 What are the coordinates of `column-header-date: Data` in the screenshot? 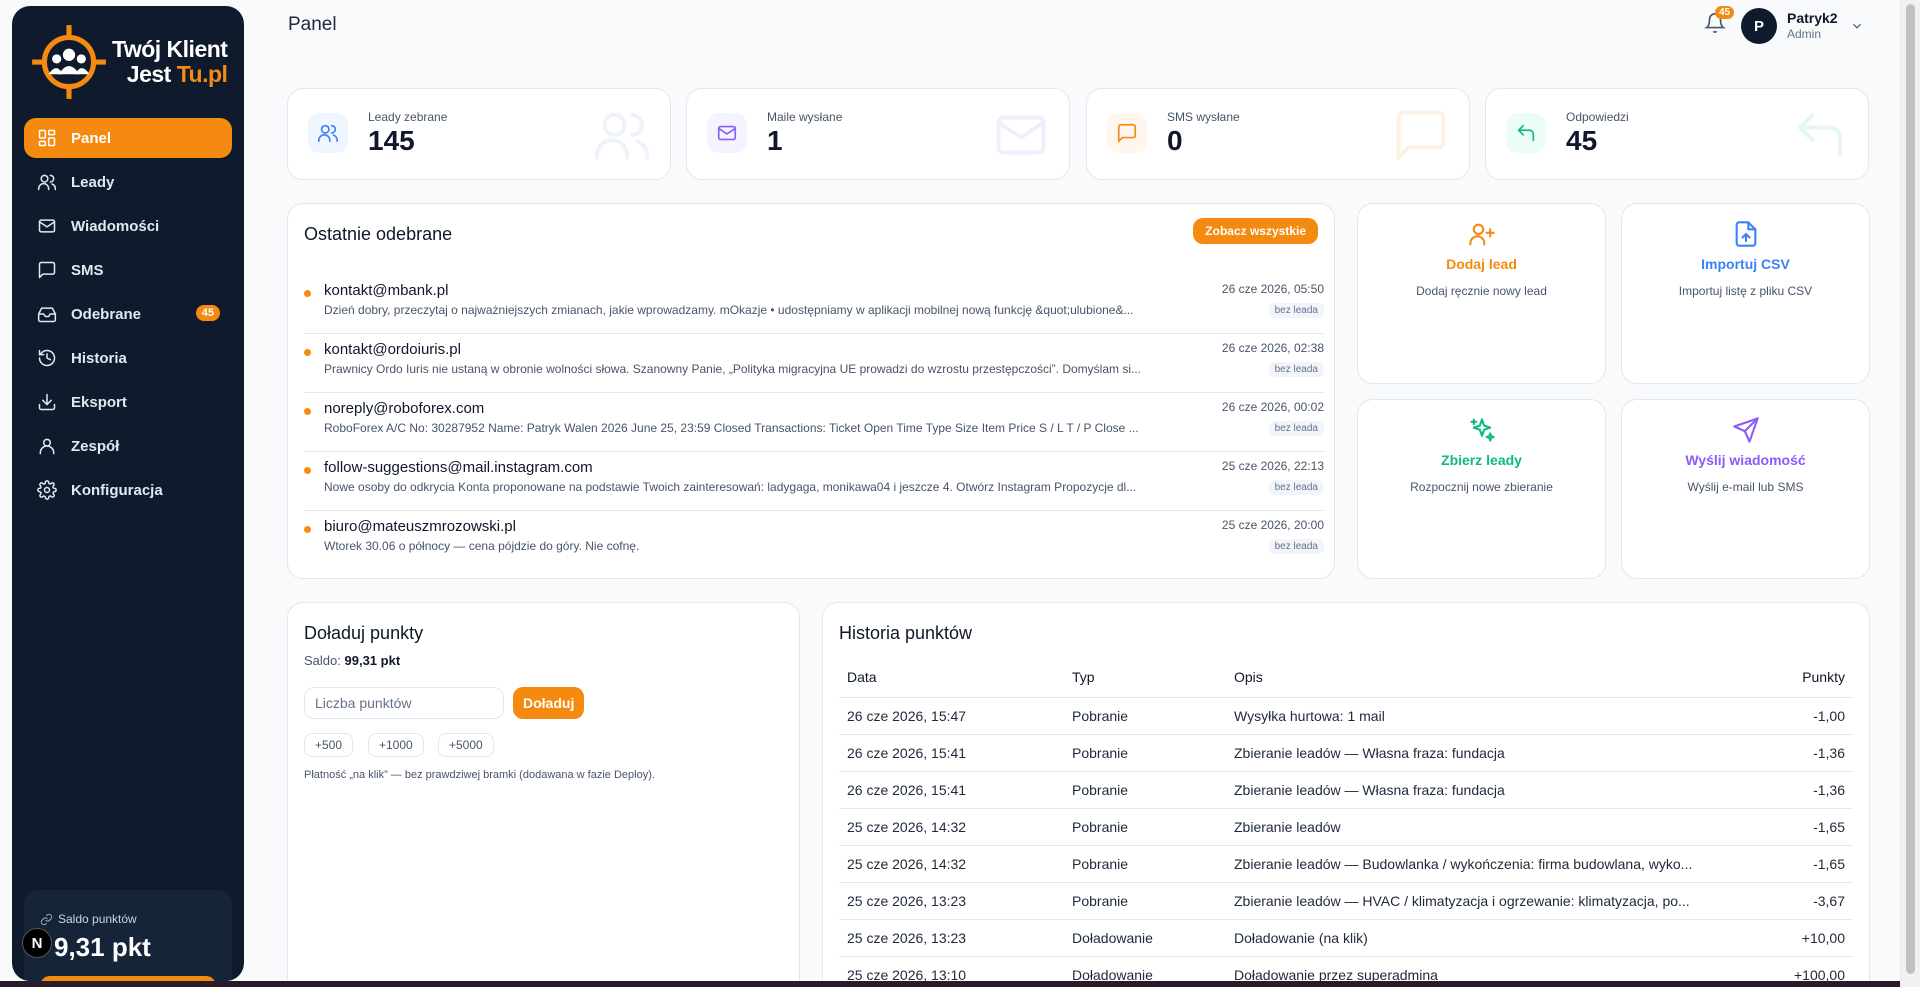 It's located at (951, 677).